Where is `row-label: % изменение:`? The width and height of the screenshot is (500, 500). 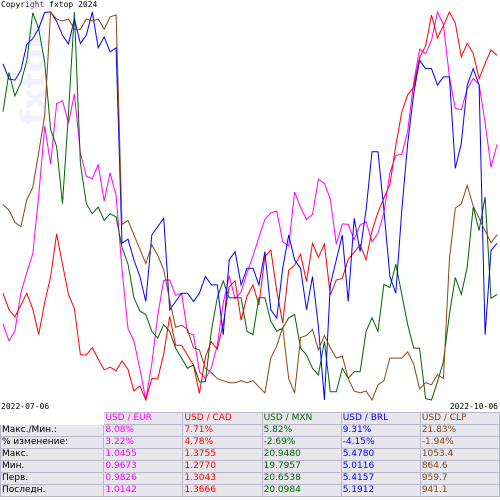 row-label: % изменение: is located at coordinates (52, 442).